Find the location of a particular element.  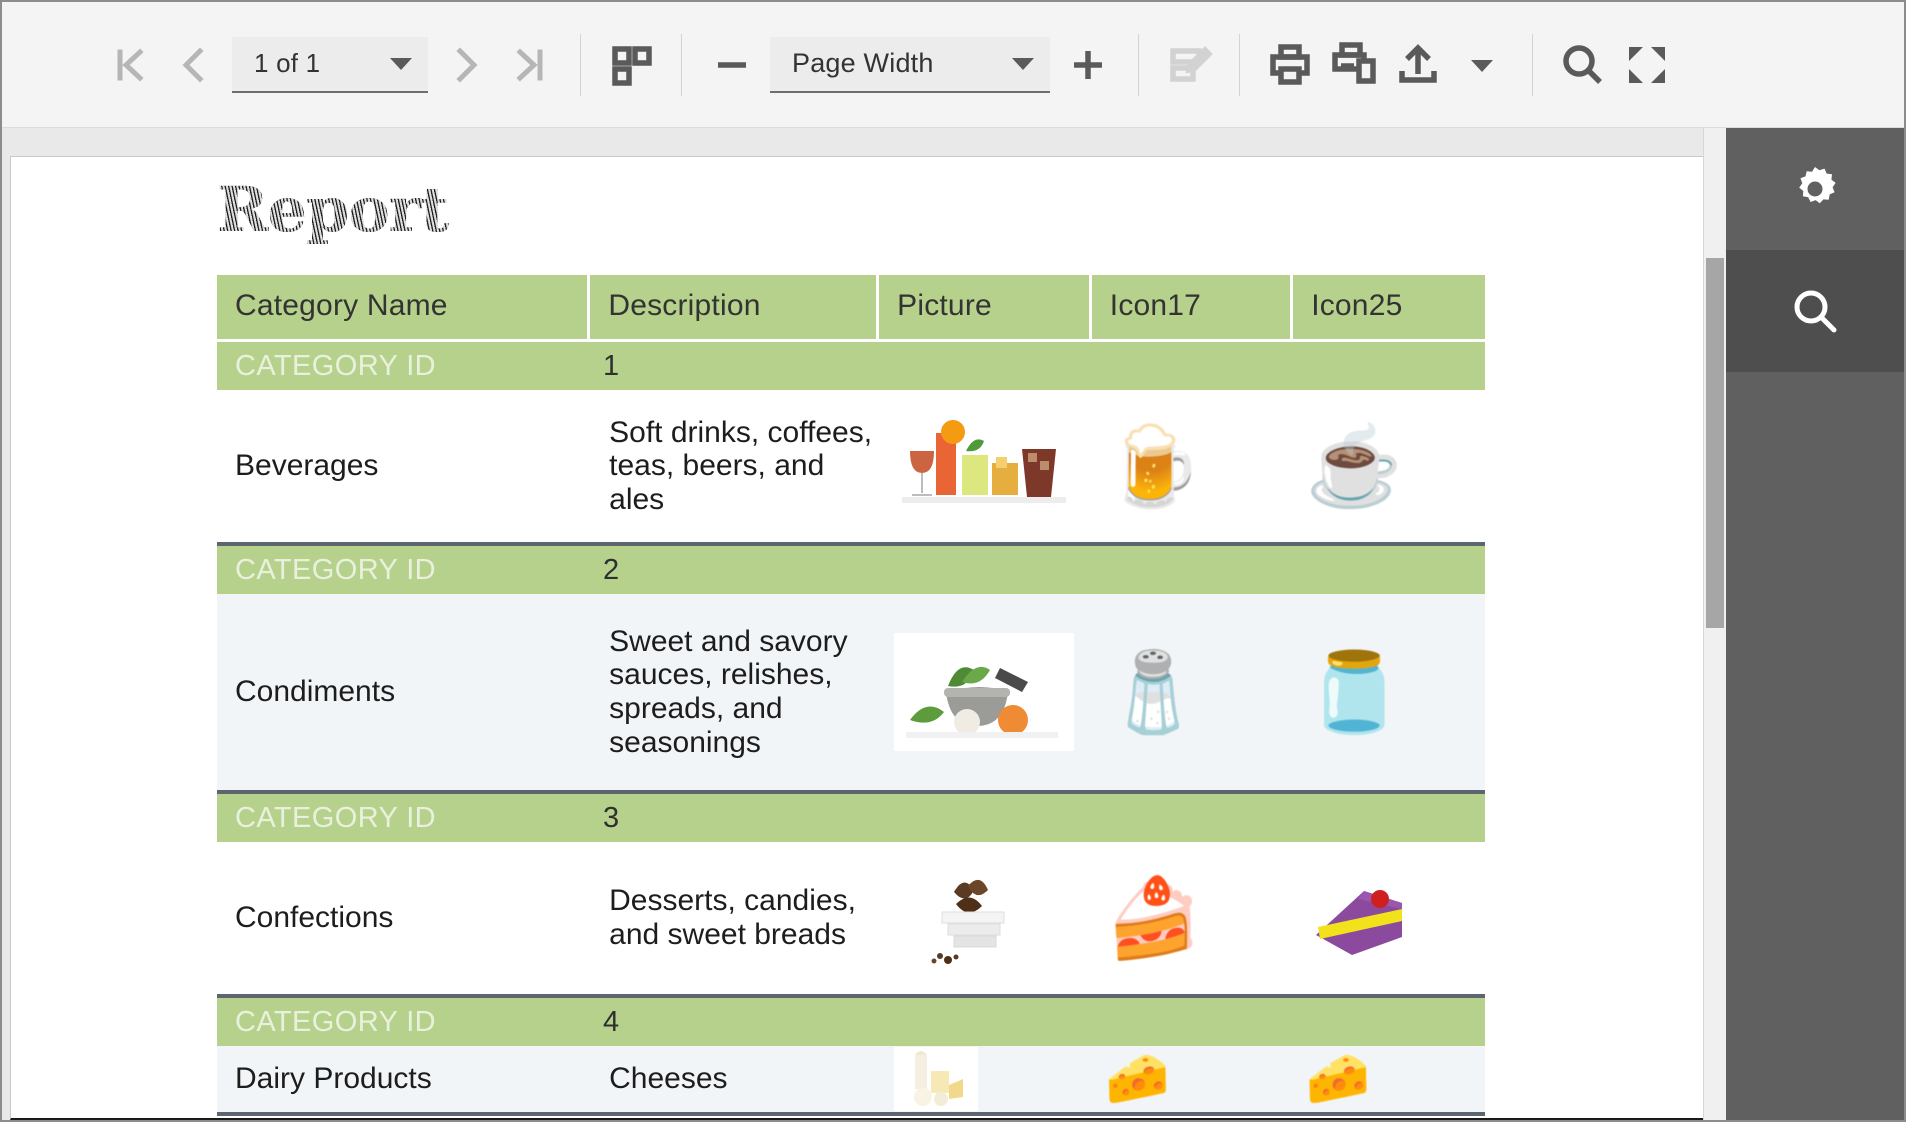

column-header-picture: Picture is located at coordinates (984, 307).